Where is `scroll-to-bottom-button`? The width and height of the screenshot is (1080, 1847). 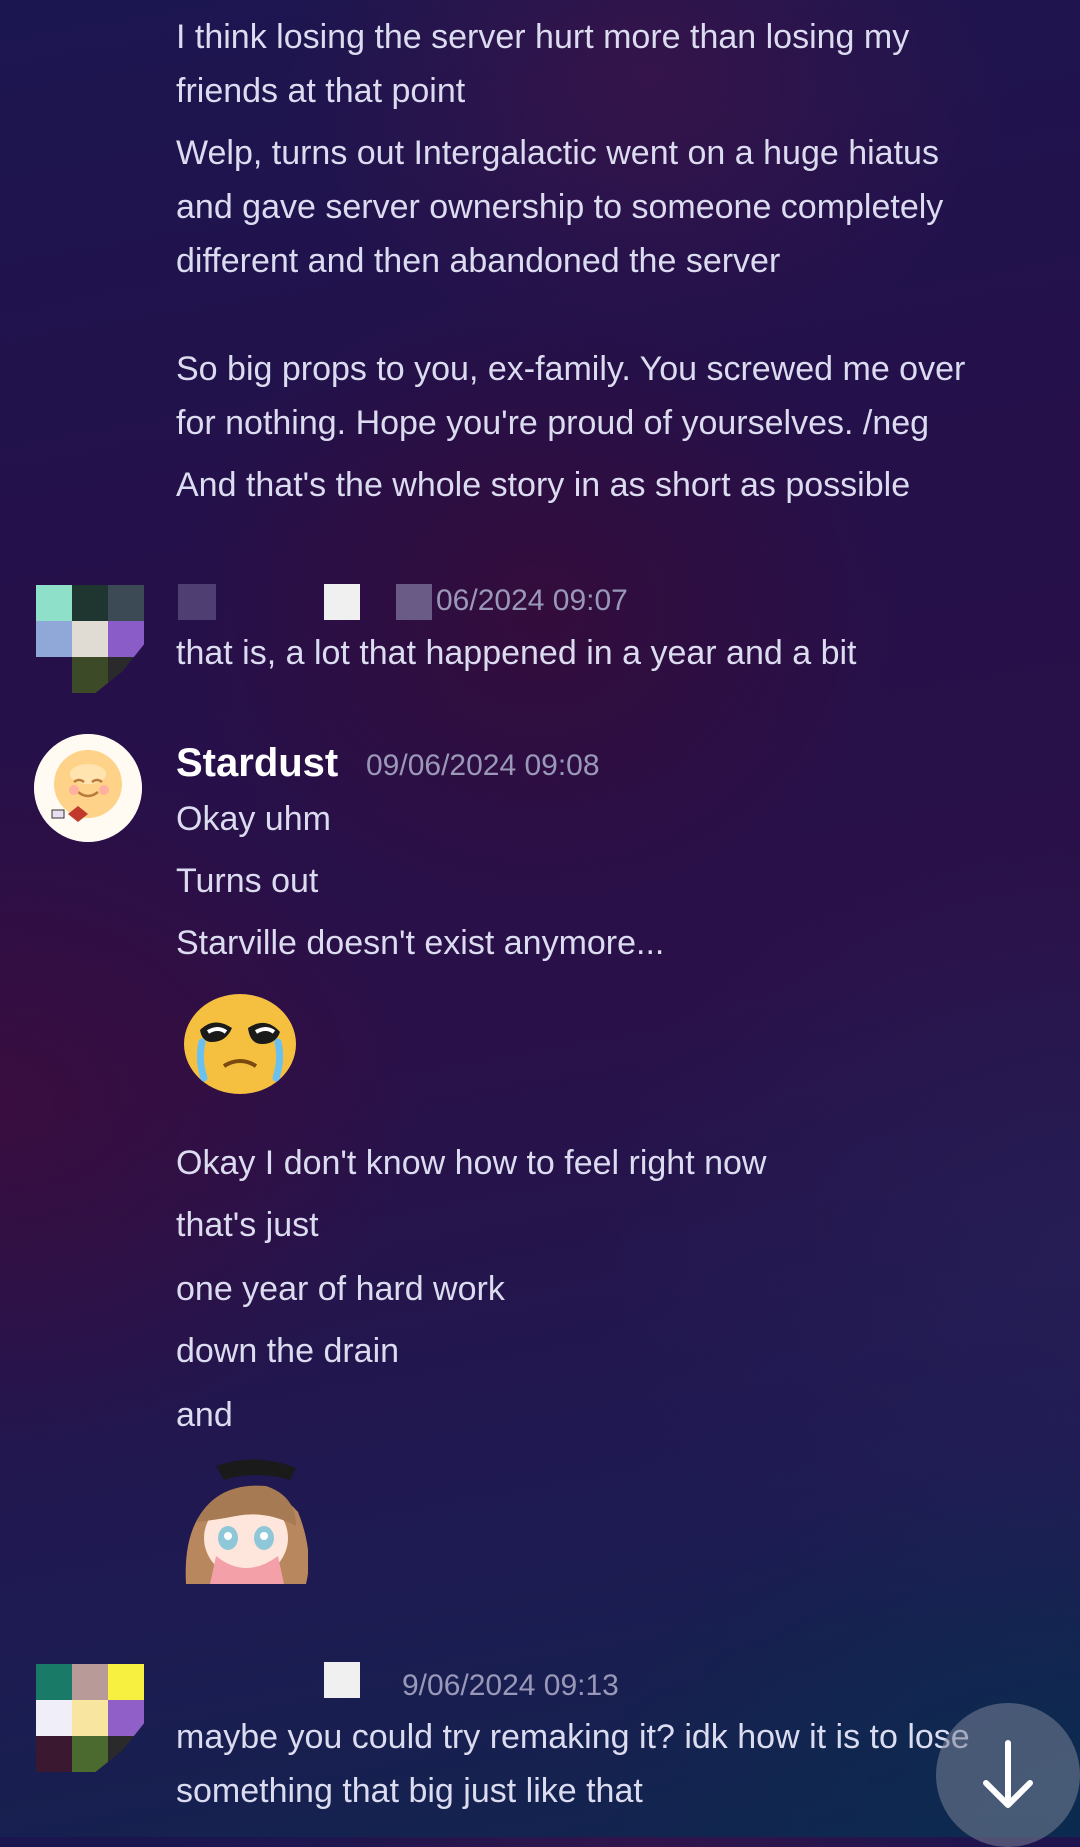 scroll-to-bottom-button is located at coordinates (1008, 1775).